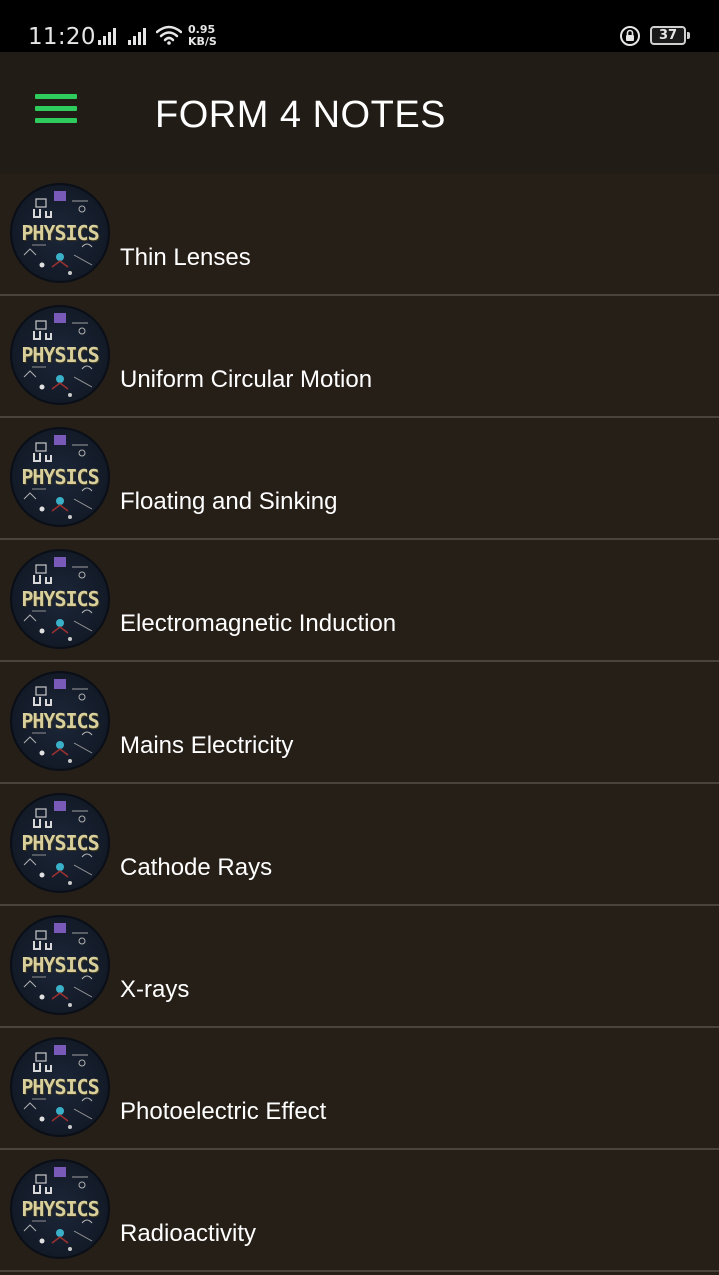  Describe the element at coordinates (359, 1089) in the screenshot. I see `list-item-photoelectric-effect: PHYSICS Photoelectric Effect` at that location.